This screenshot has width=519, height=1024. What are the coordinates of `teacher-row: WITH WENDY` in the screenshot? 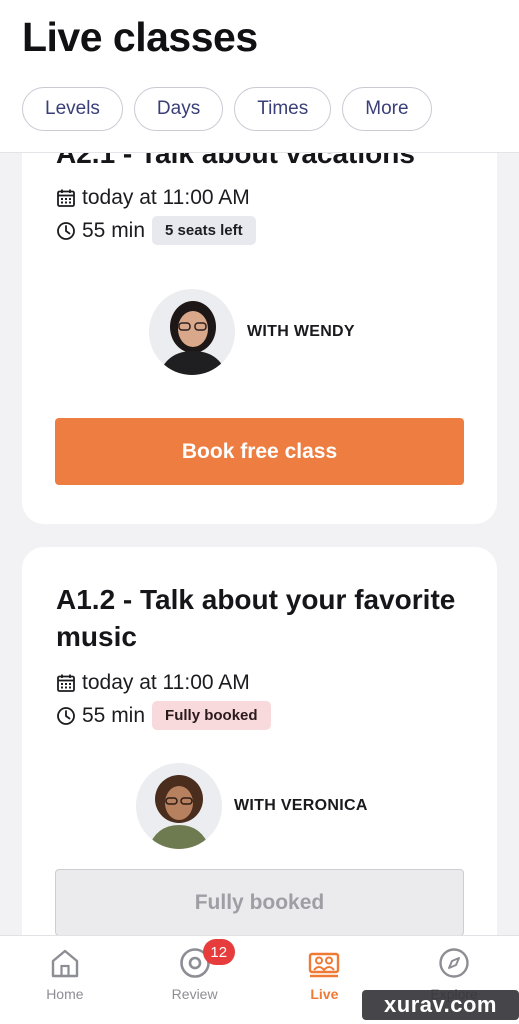 It's located at (252, 332).